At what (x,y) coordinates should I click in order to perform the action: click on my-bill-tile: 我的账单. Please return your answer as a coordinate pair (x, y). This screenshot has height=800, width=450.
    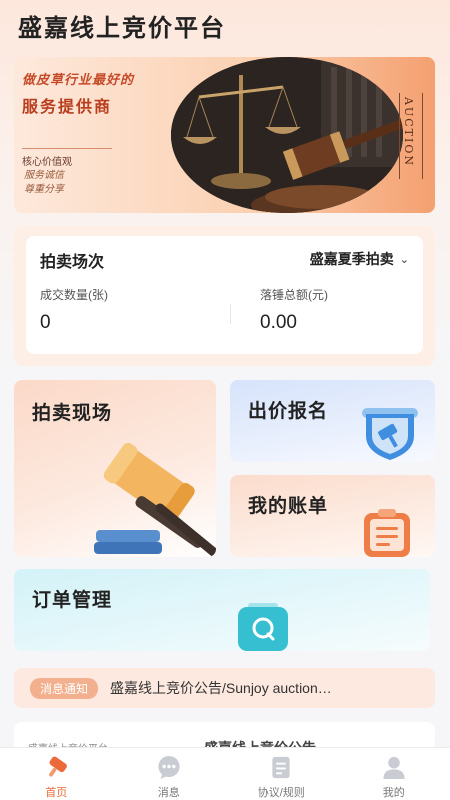
    Looking at the image, I should click on (332, 516).